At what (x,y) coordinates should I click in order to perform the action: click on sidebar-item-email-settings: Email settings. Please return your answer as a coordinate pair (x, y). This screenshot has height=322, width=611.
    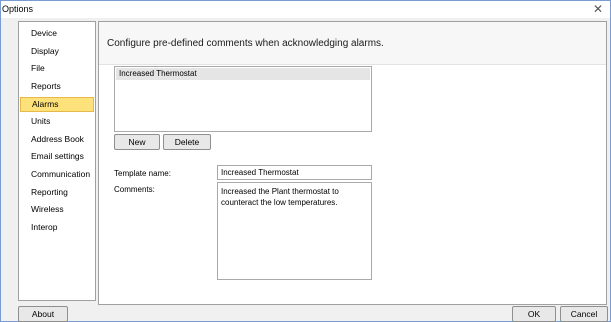
    Looking at the image, I should click on (57, 156).